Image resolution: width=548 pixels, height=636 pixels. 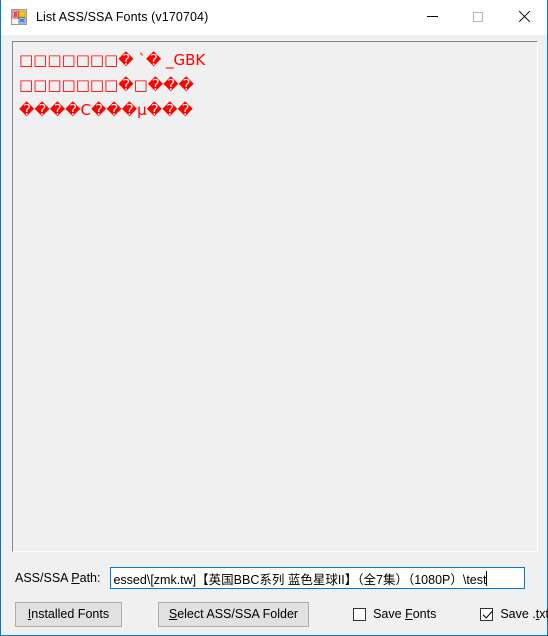 I want to click on save-txt-prefix: Save ., so click(x=518, y=614).